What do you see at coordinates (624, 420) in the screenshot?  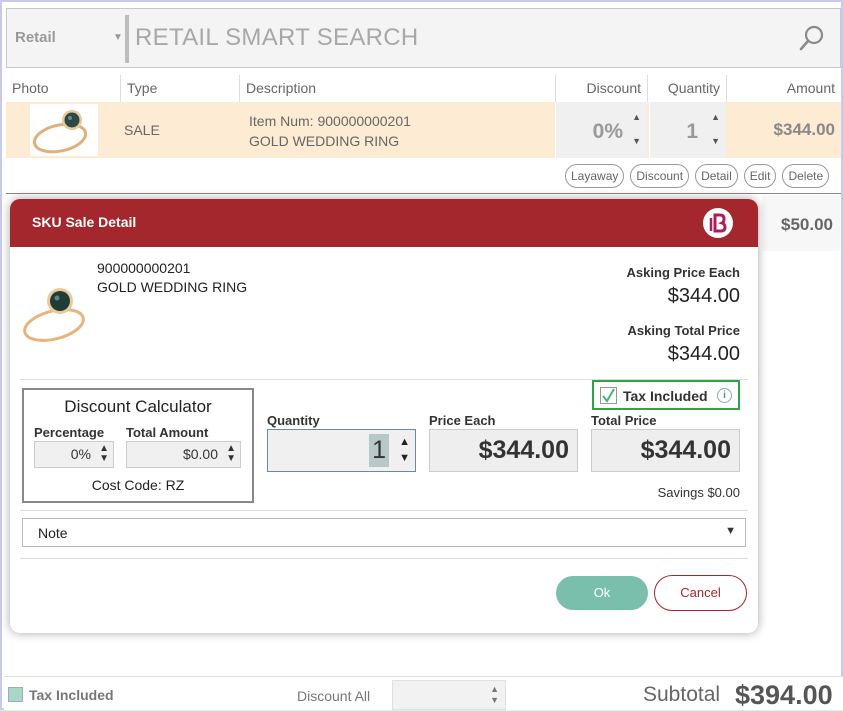 I see `total-price-label: Total Price` at bounding box center [624, 420].